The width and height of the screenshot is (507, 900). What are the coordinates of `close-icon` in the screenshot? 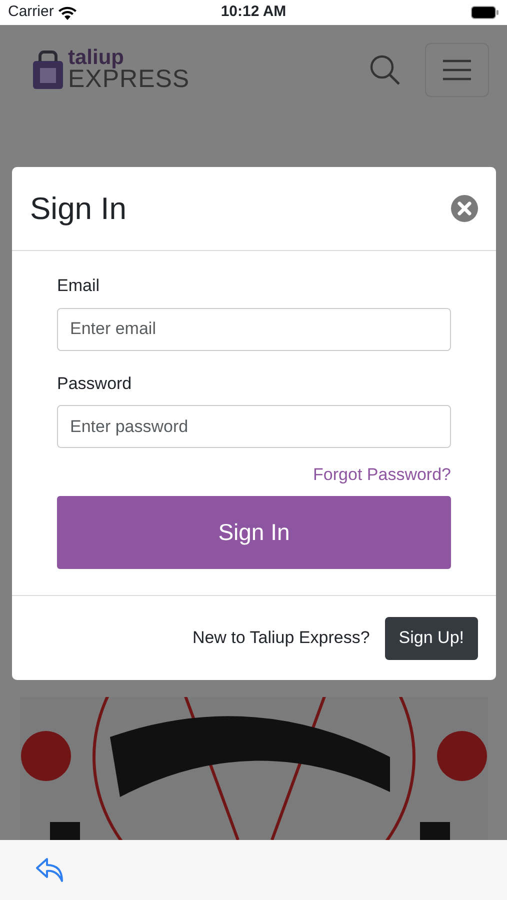 It's located at (464, 208).